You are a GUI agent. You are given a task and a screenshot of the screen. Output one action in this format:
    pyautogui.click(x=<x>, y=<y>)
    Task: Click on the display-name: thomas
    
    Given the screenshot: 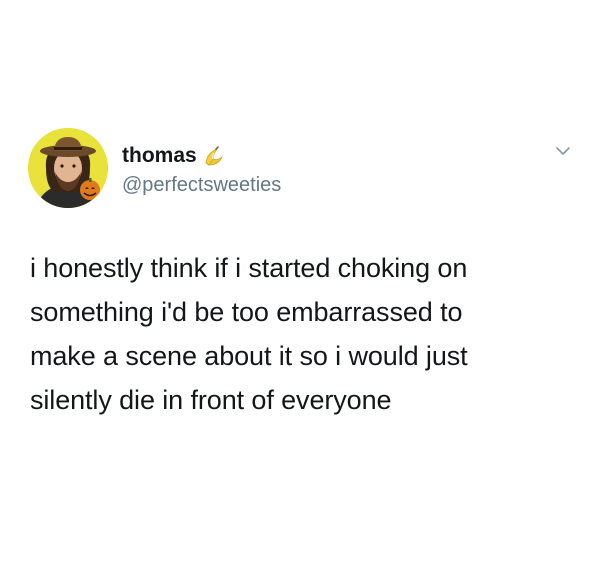 What is the action you would take?
    pyautogui.click(x=159, y=156)
    